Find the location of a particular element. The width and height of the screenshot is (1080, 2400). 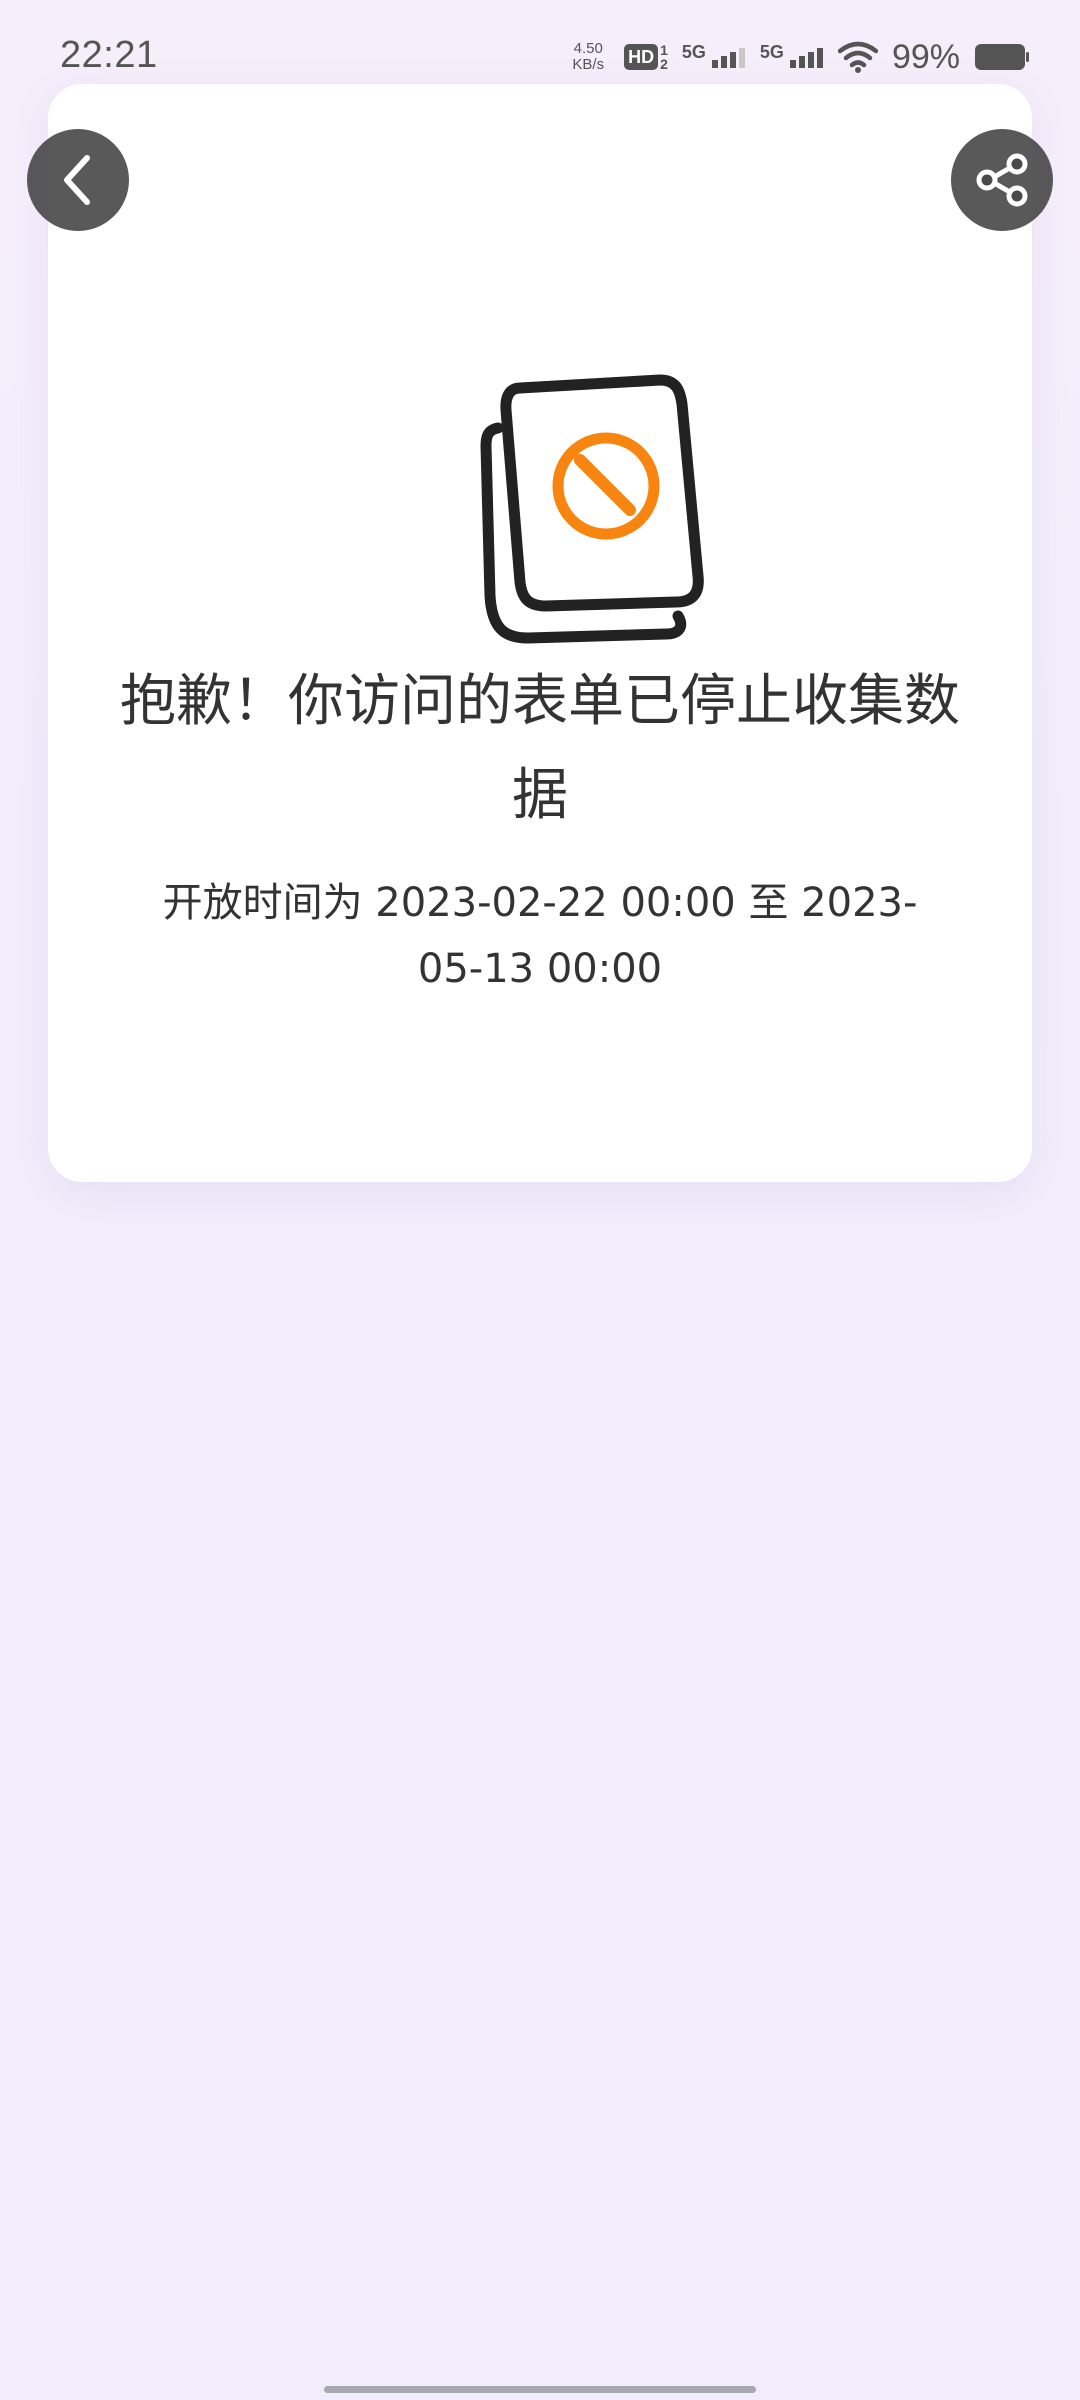

back-button is located at coordinates (78, 180).